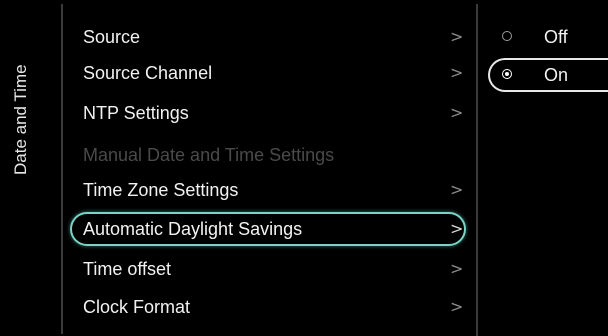 The image size is (608, 336). What do you see at coordinates (268, 37) in the screenshot?
I see `menu-item-source: Source >` at bounding box center [268, 37].